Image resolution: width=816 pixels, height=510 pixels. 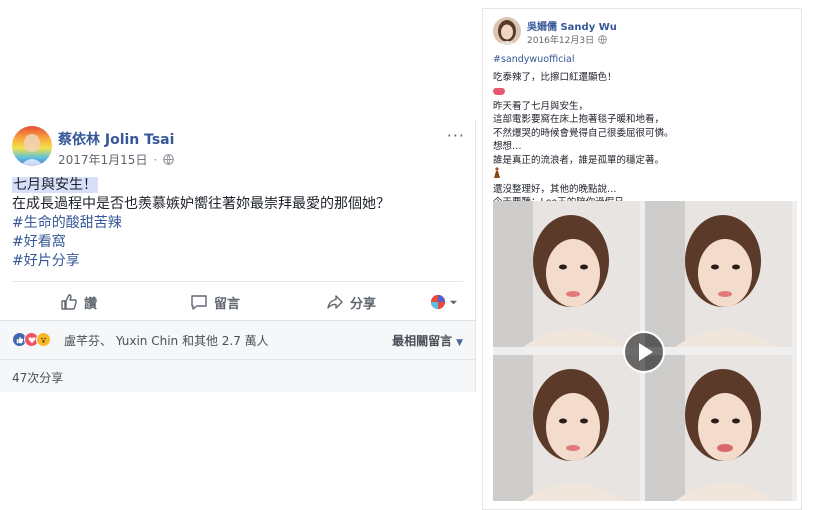 What do you see at coordinates (579, 160) in the screenshot?
I see `post-text-line: 誰是真正的流浪者，誰是孤單的穩定著。` at bounding box center [579, 160].